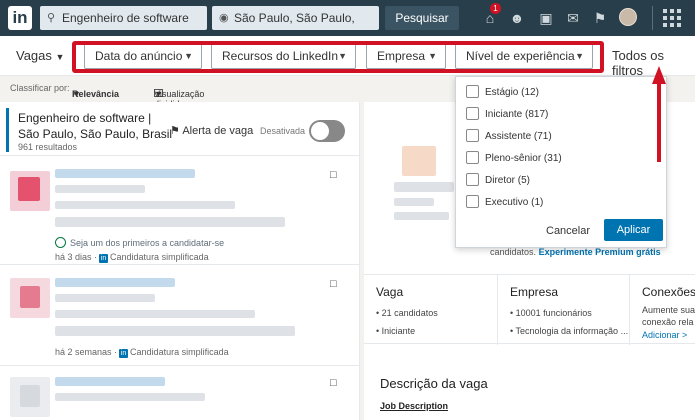 The height and width of the screenshot is (420, 695). I want to click on option-executive: Executivo (1), so click(504, 203).